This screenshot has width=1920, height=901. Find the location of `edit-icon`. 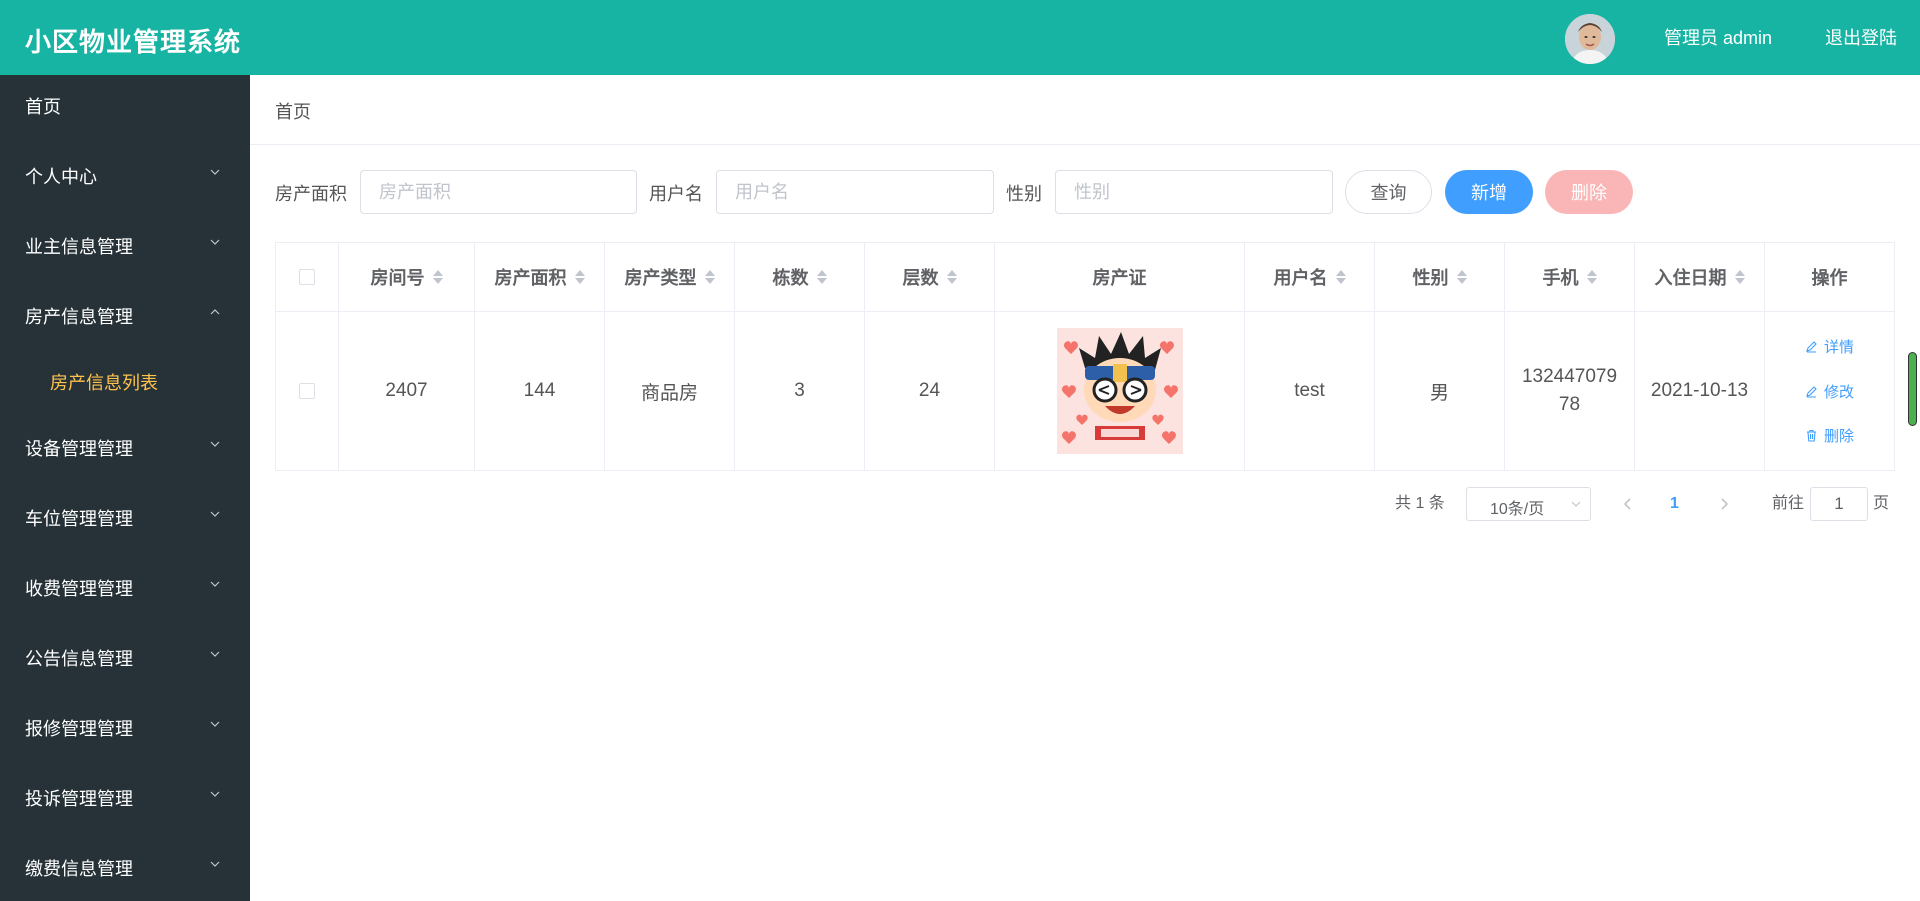

edit-icon is located at coordinates (1811, 346).